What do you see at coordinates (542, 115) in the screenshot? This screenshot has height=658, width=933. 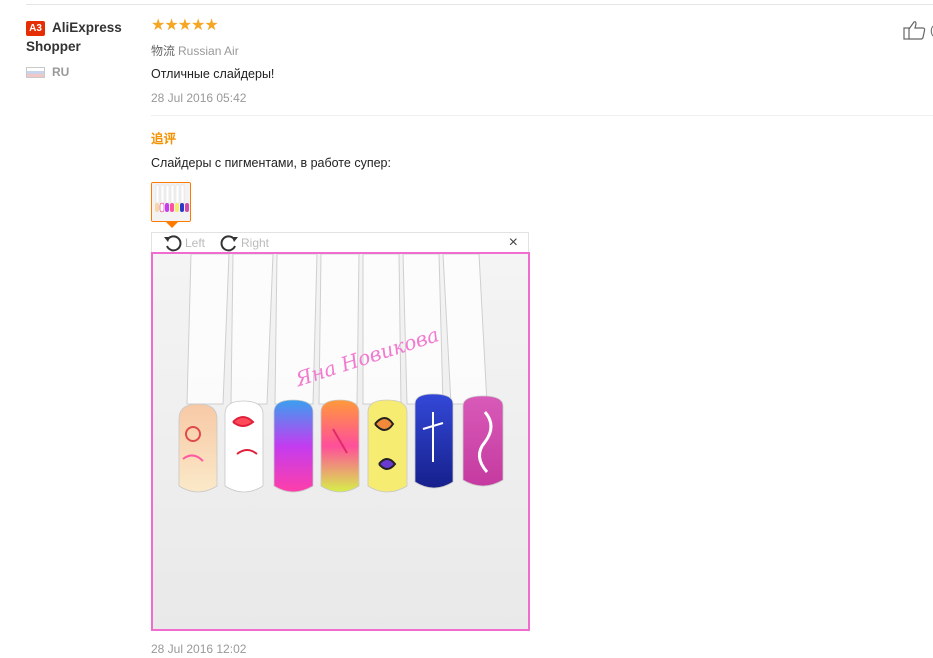 I see `followup-divider` at bounding box center [542, 115].